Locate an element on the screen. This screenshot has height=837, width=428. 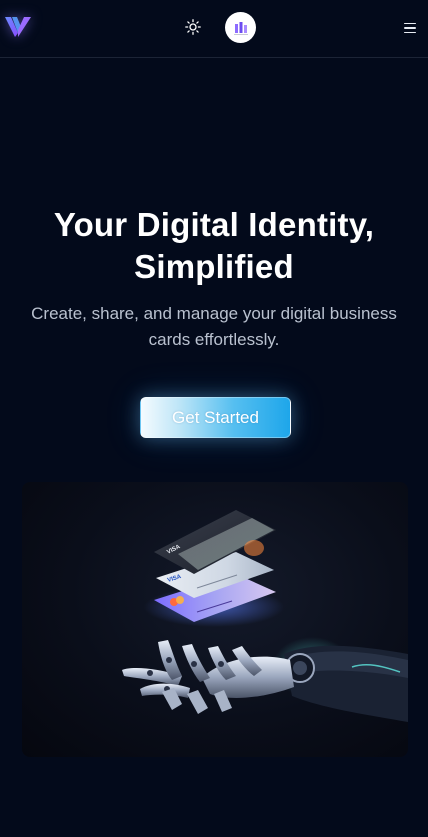
hamburger-menu-icon is located at coordinates (412, 28).